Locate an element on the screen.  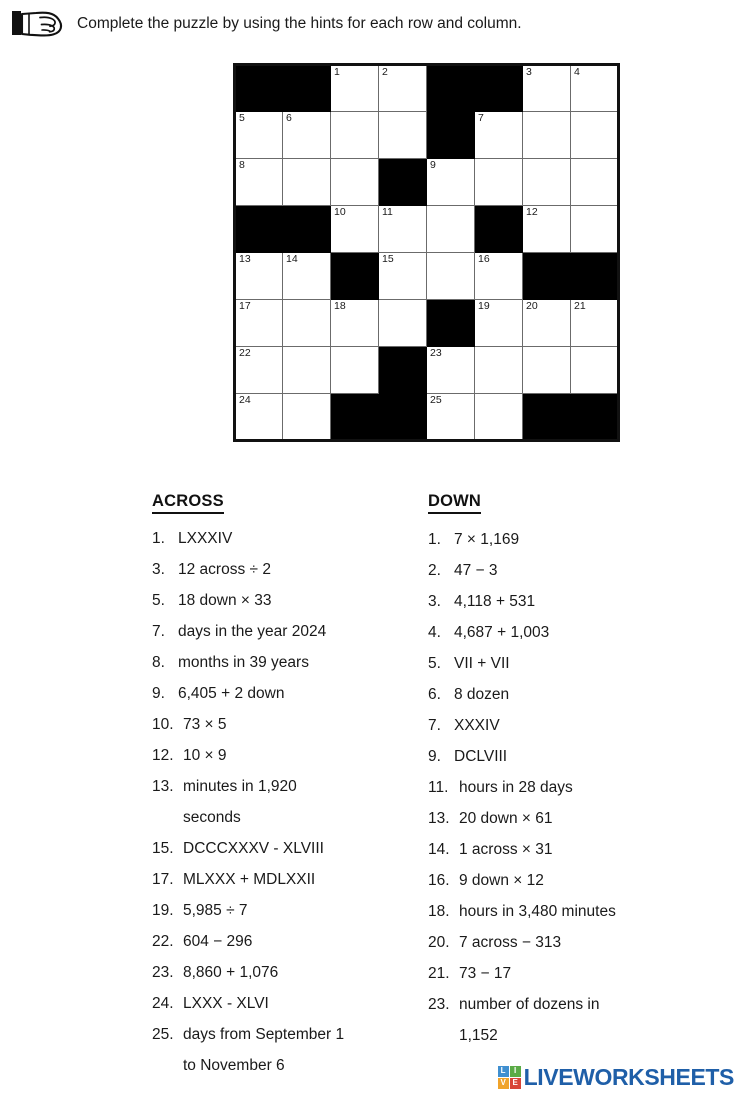
clue-item: 9. 6,405 + 2 down is located at coordinates (284, 693).